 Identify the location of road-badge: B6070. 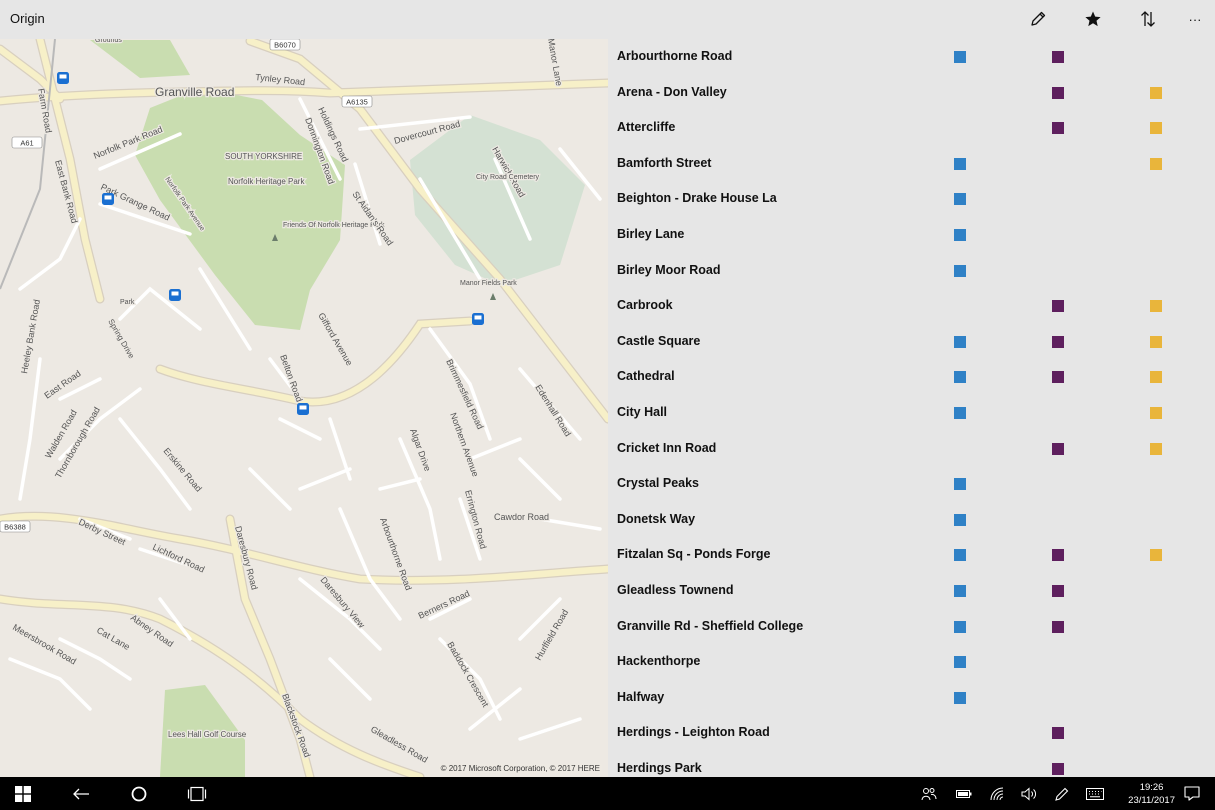
(285, 45).